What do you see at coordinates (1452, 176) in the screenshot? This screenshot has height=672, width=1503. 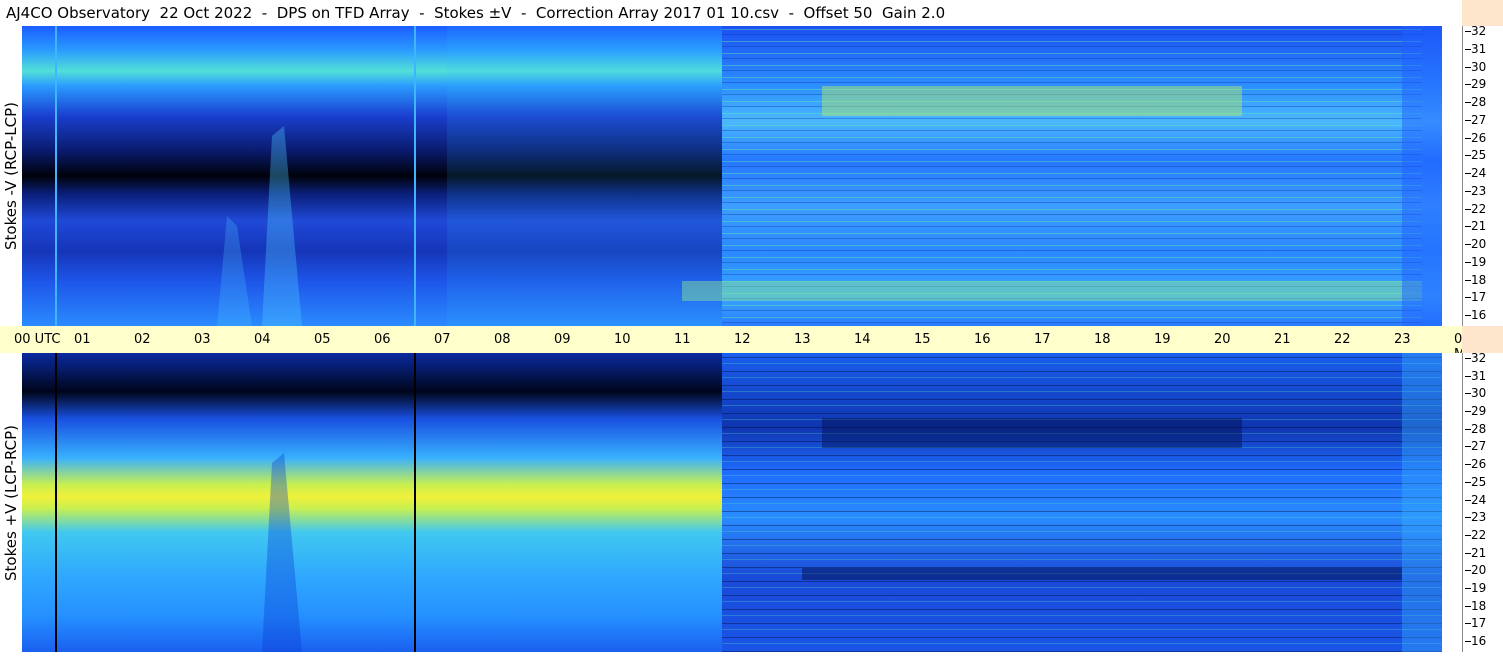 I see `axis-right-top` at bounding box center [1452, 176].